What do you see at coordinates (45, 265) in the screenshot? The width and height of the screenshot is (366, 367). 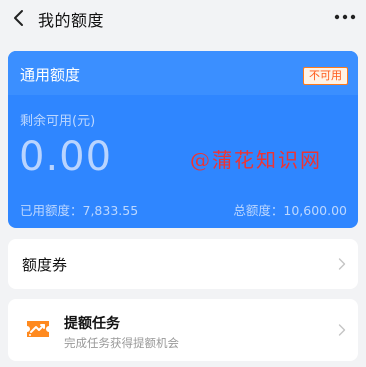 I see `coupon-row-label: 额度券` at bounding box center [45, 265].